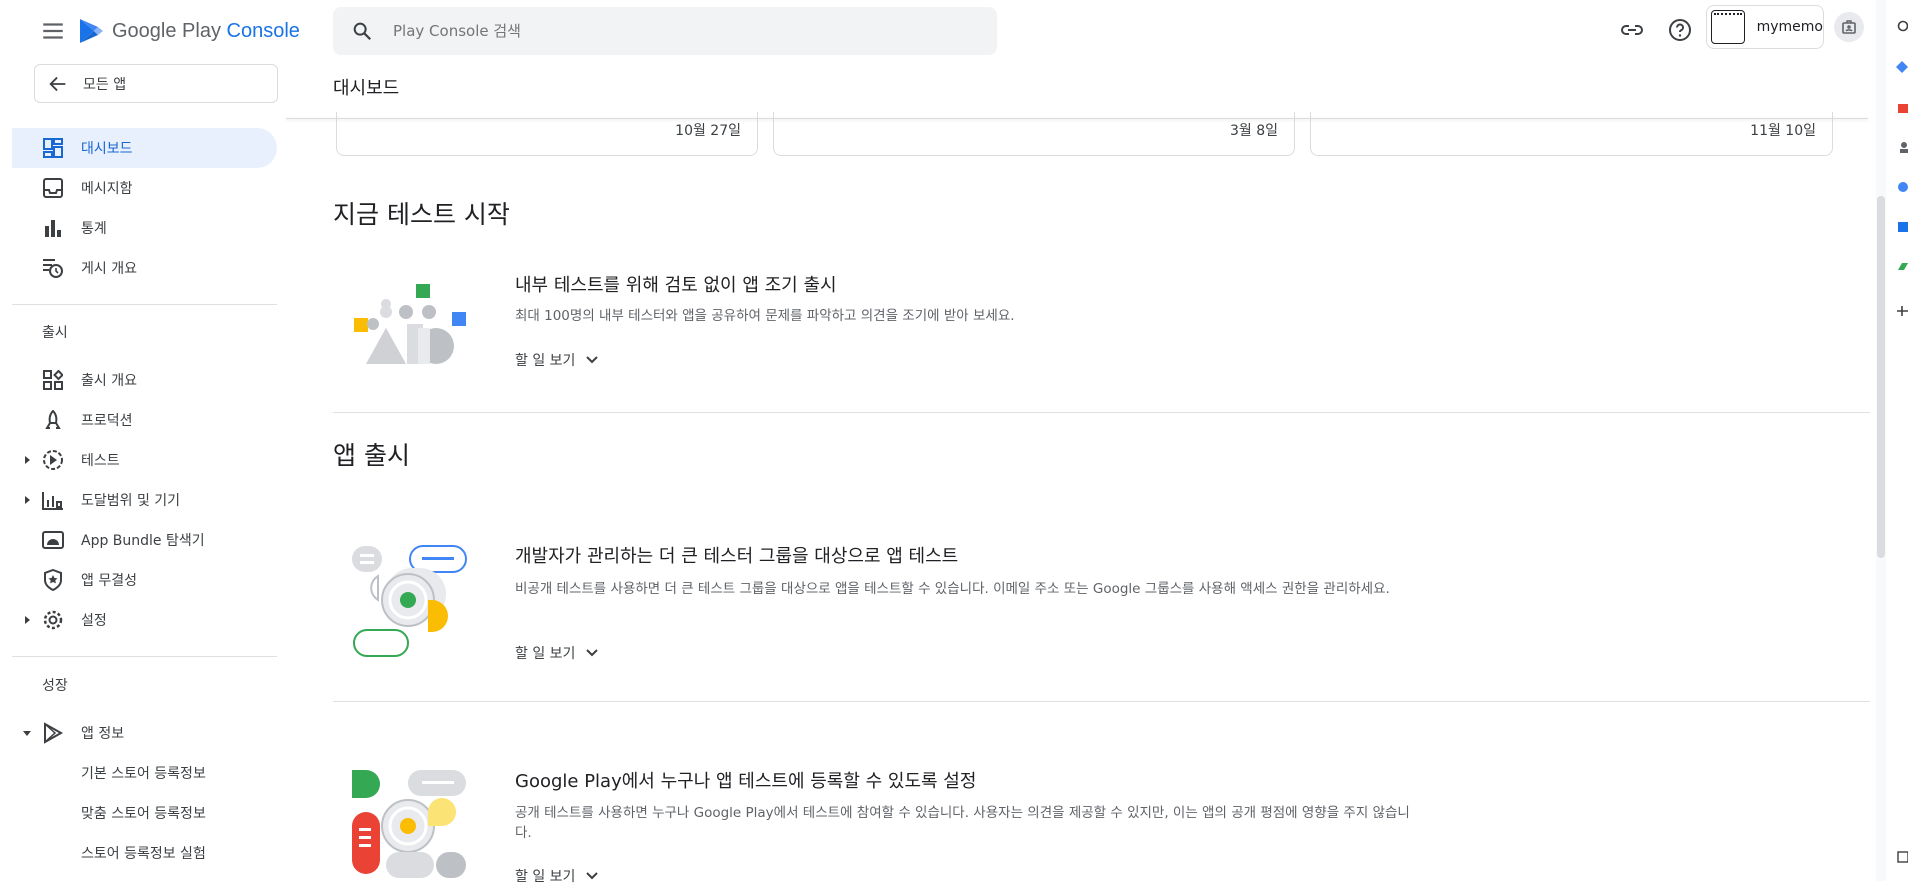  What do you see at coordinates (53, 460) in the screenshot?
I see `testing-icon` at bounding box center [53, 460].